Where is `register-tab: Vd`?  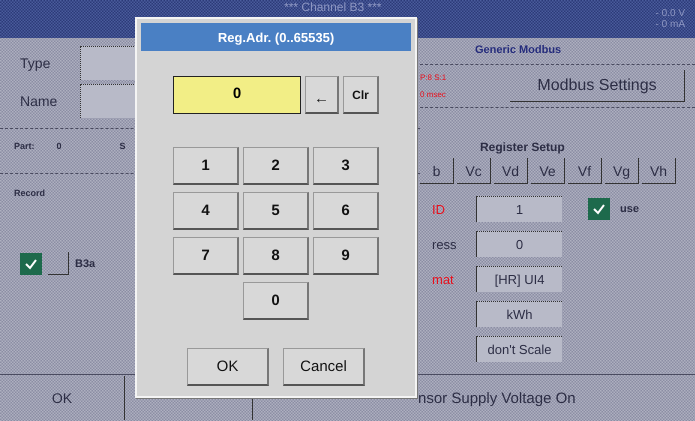
register-tab: Vd is located at coordinates (511, 171).